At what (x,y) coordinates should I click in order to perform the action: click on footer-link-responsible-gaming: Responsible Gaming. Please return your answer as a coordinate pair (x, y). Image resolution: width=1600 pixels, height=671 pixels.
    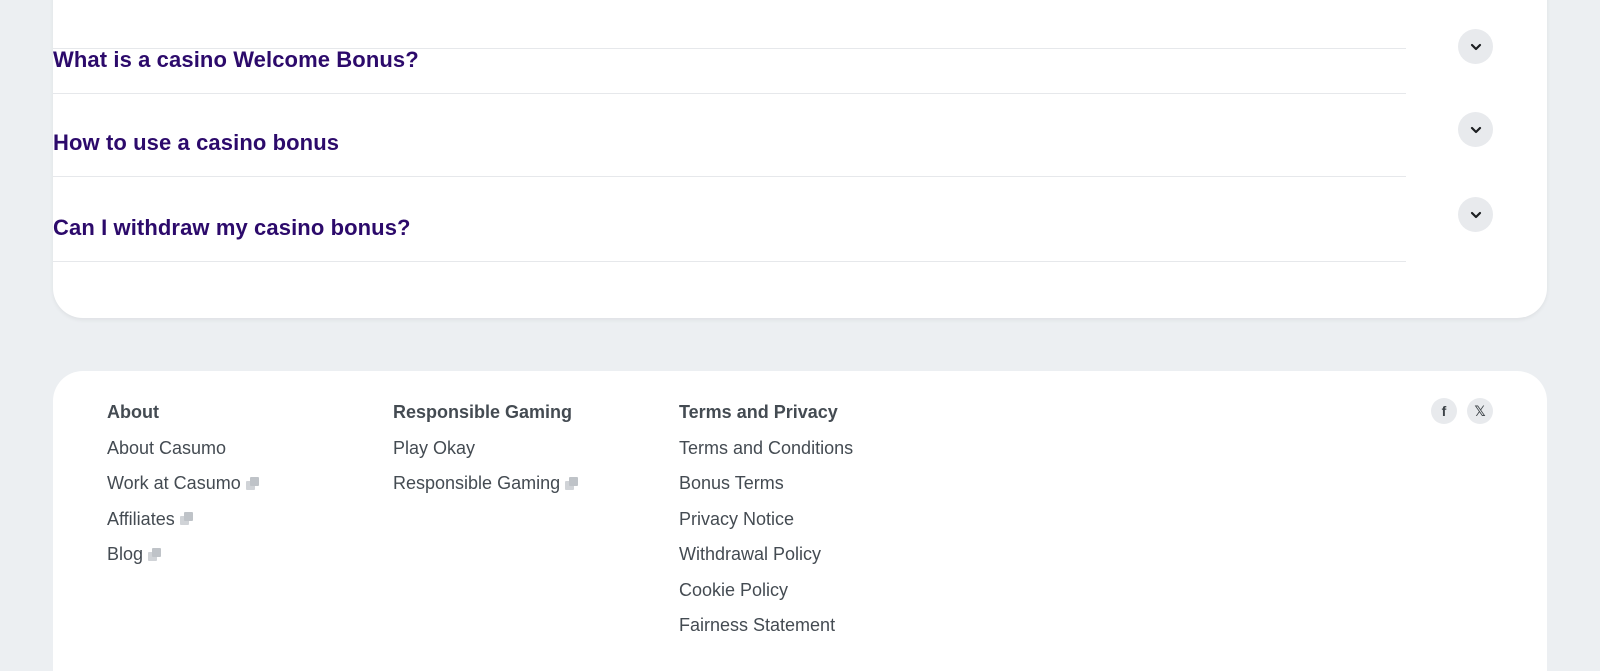
    Looking at the image, I should click on (486, 483).